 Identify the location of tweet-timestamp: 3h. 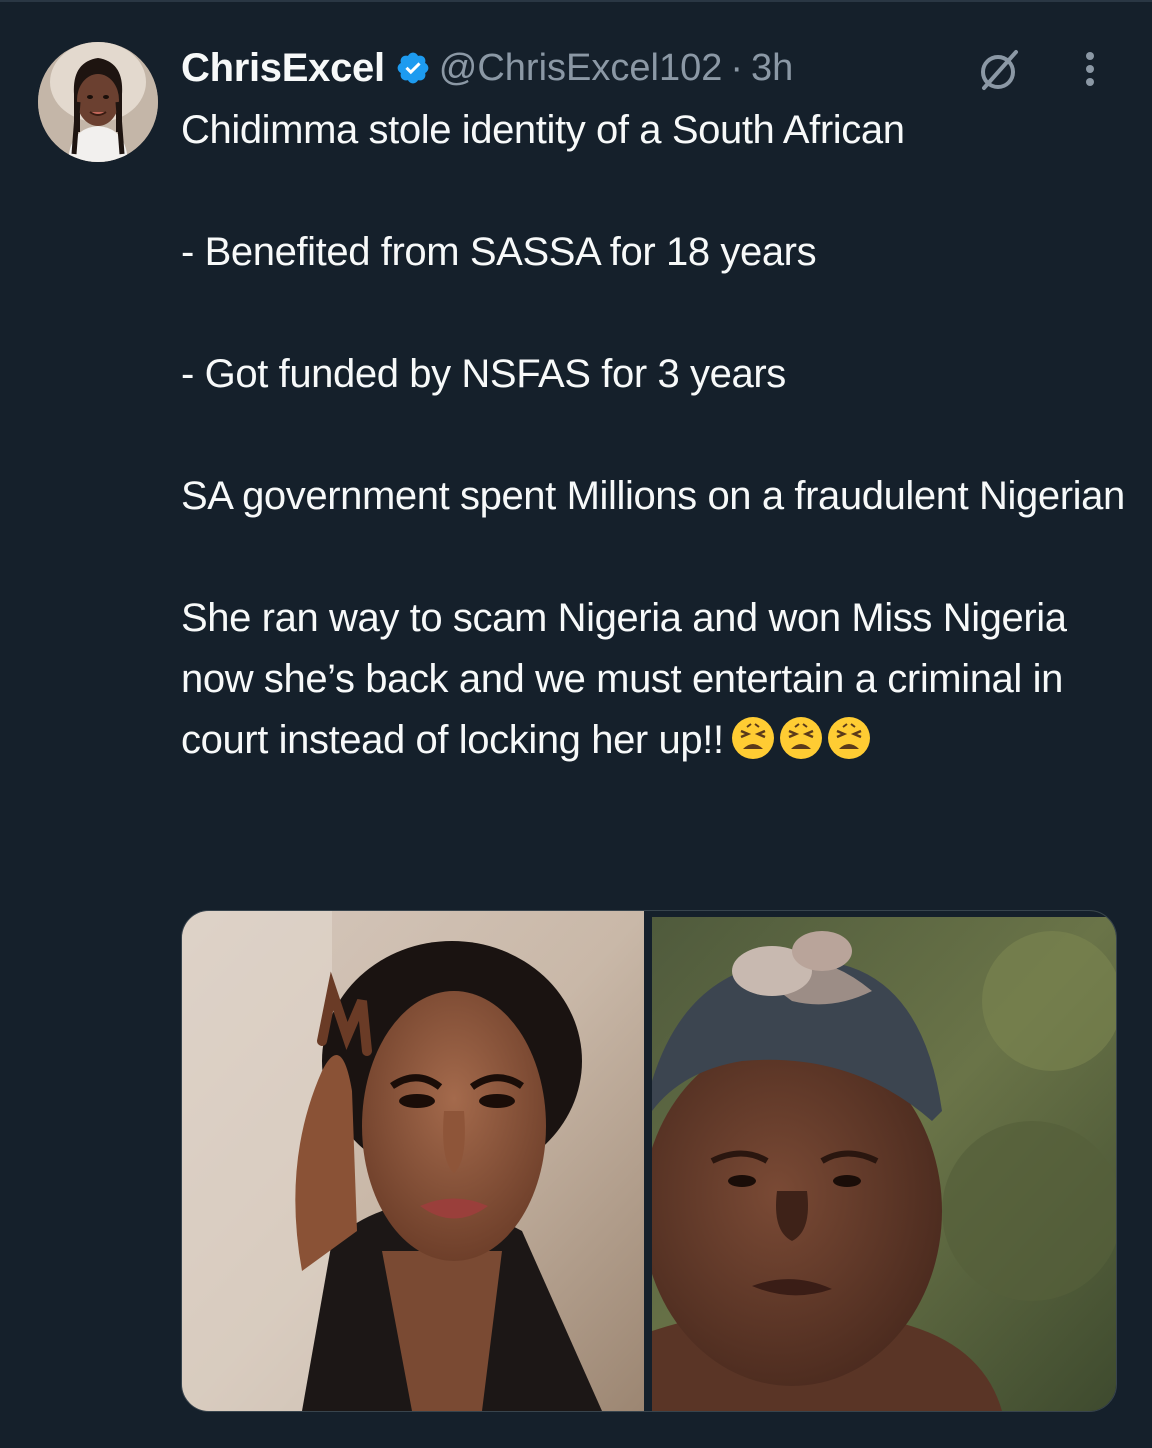
(772, 68).